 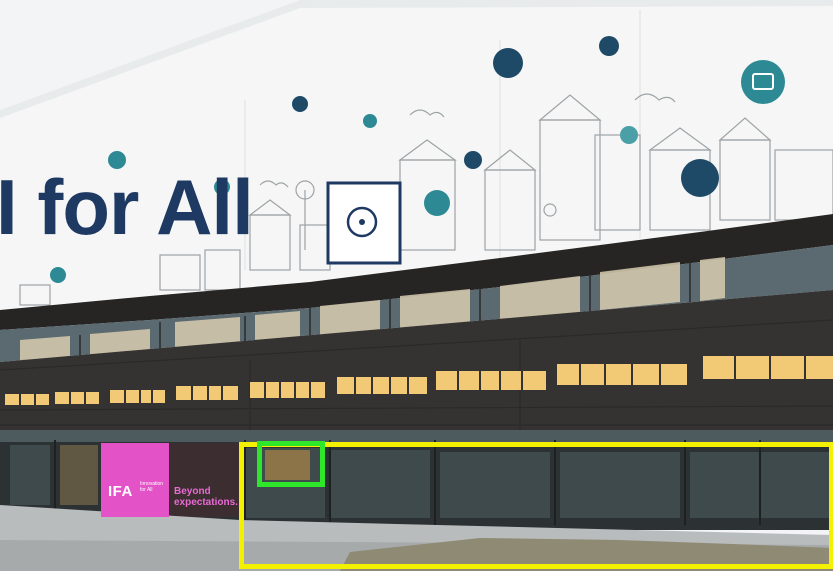 I want to click on ifa-small-text: Innovation for All, so click(x=152, y=487).